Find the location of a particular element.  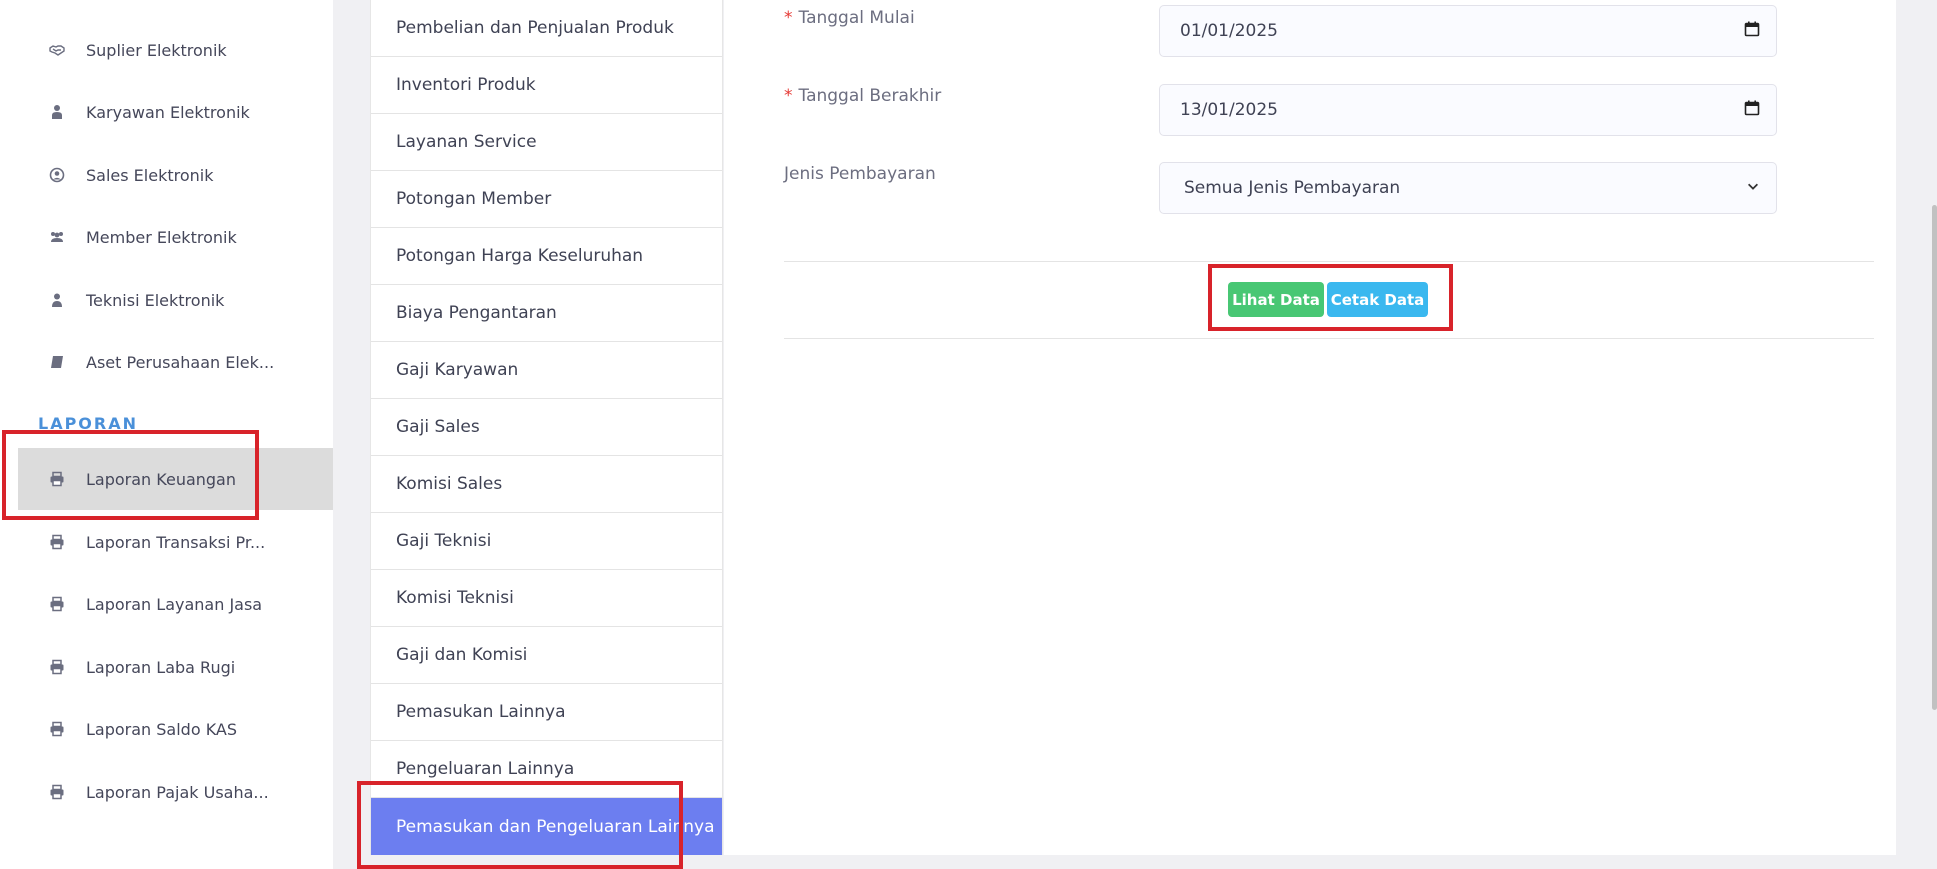

report-type-item: Pemasukan Lainnya is located at coordinates (546, 712).